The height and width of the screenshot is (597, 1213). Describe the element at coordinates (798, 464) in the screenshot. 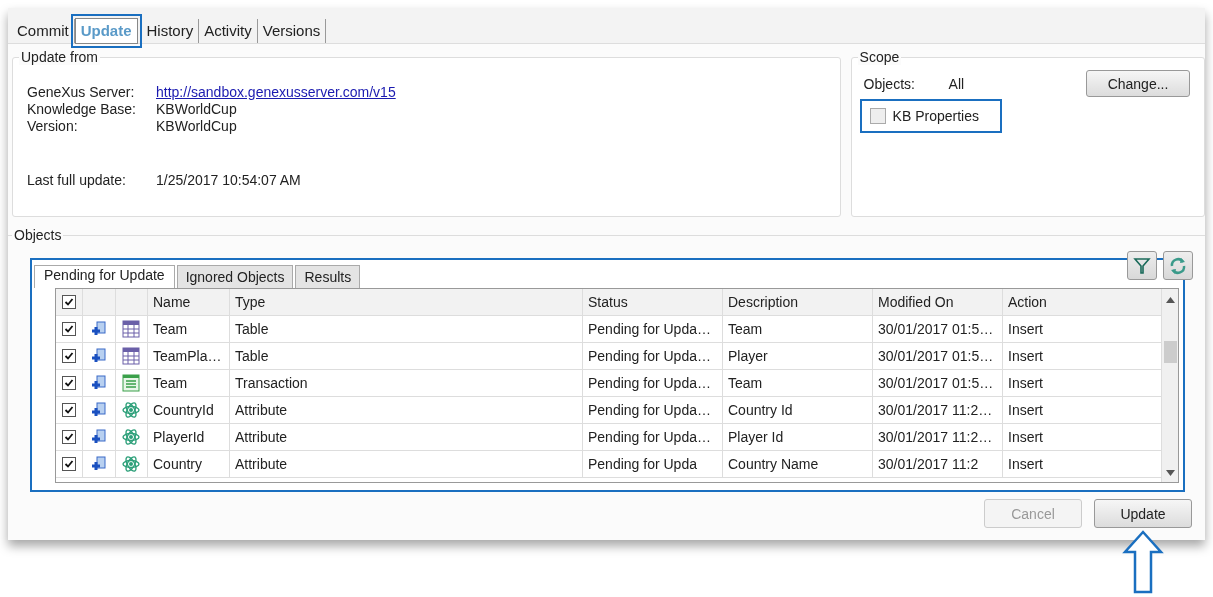

I see `table-cell: Country Name` at that location.